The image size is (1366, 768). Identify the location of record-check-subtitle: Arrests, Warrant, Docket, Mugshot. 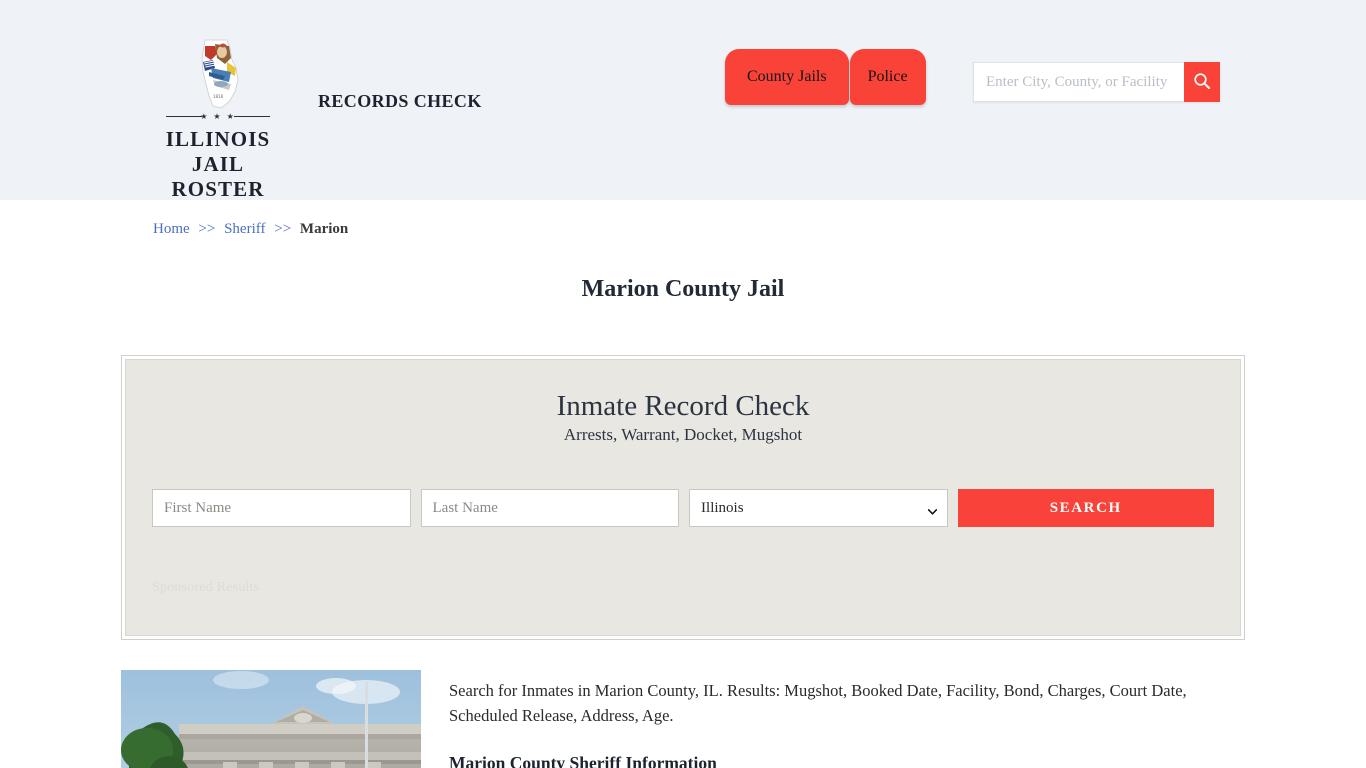
(683, 434).